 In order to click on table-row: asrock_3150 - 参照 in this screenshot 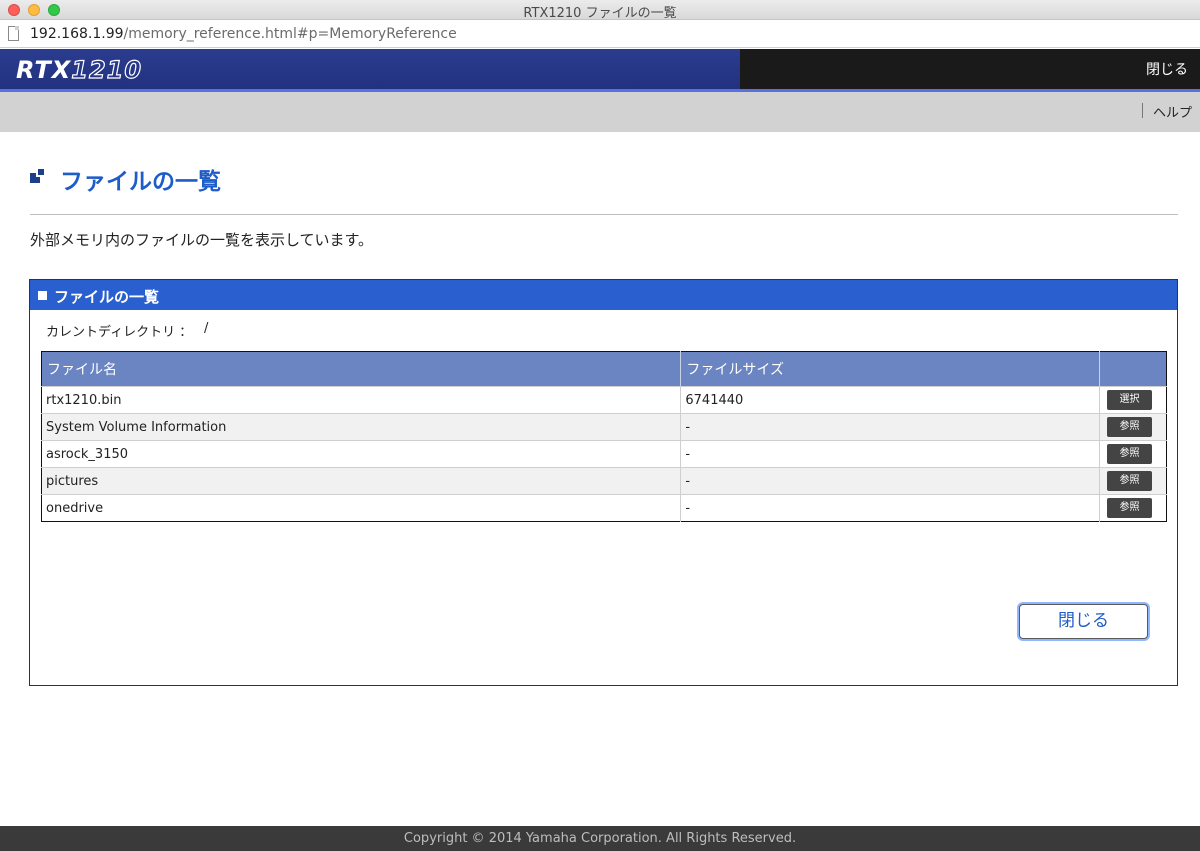, I will do `click(604, 454)`.